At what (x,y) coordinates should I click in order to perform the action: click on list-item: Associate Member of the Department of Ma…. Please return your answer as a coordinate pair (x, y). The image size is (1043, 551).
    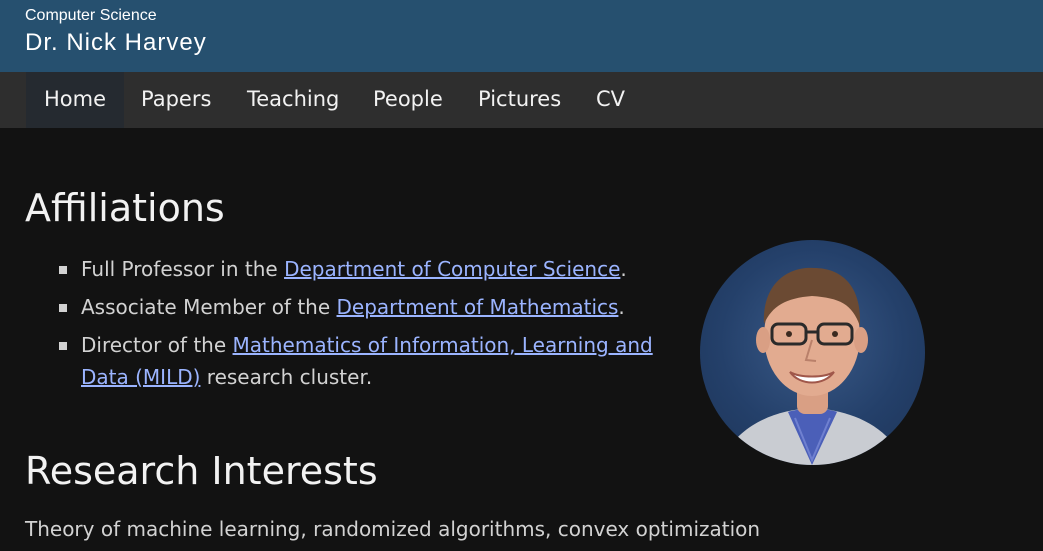
    Looking at the image, I should click on (356, 307).